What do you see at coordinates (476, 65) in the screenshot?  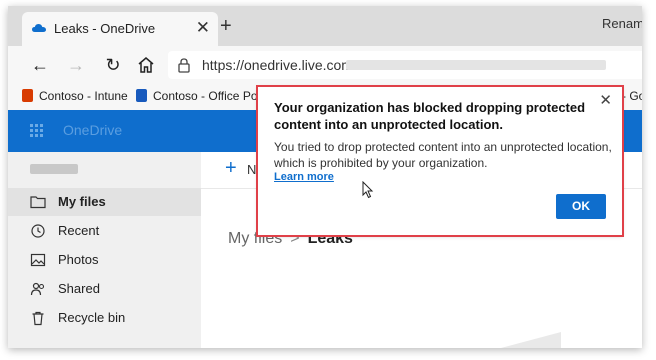 I see `redacted-url` at bounding box center [476, 65].